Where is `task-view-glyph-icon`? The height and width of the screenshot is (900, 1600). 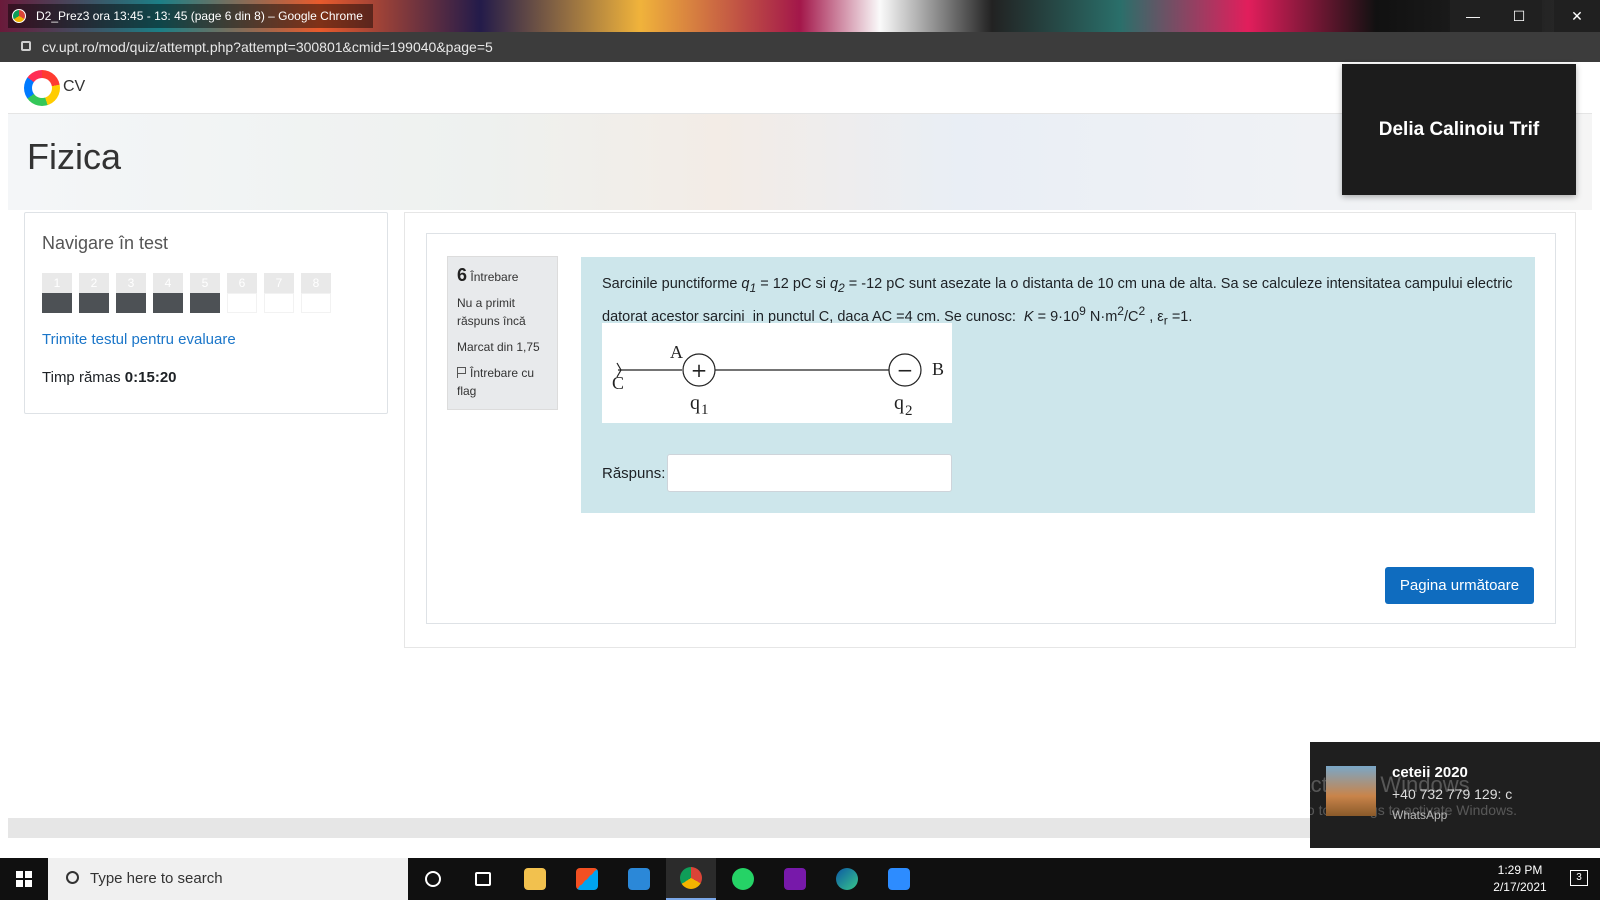 task-view-glyph-icon is located at coordinates (483, 879).